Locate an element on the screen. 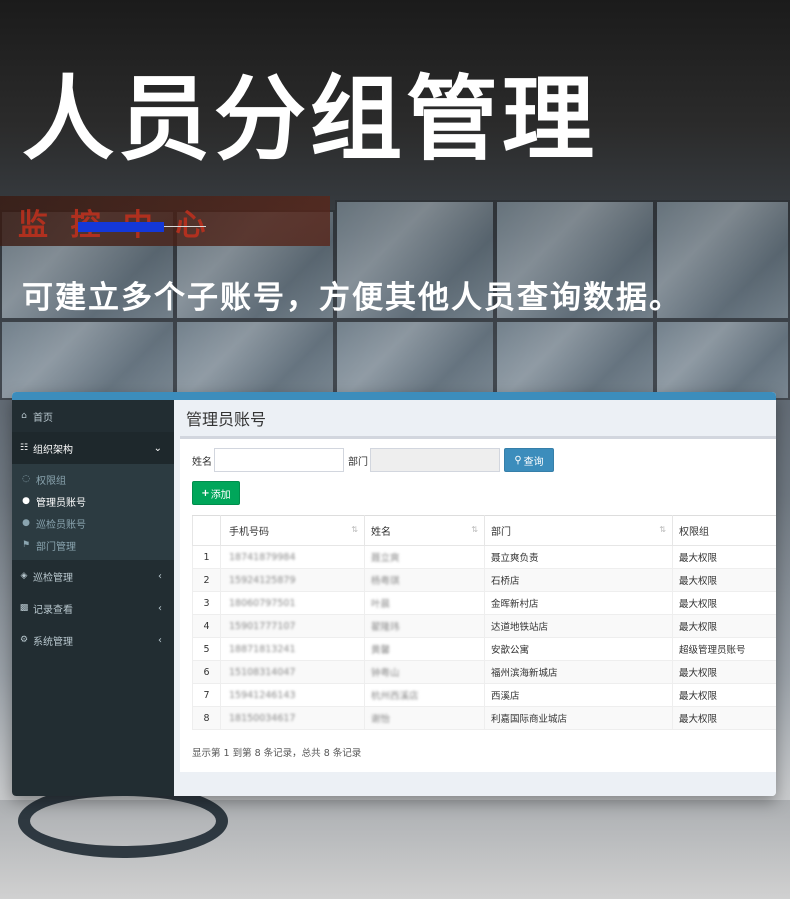 The height and width of the screenshot is (899, 790). sidebar-item-label: 记录查看 is located at coordinates (53, 610).